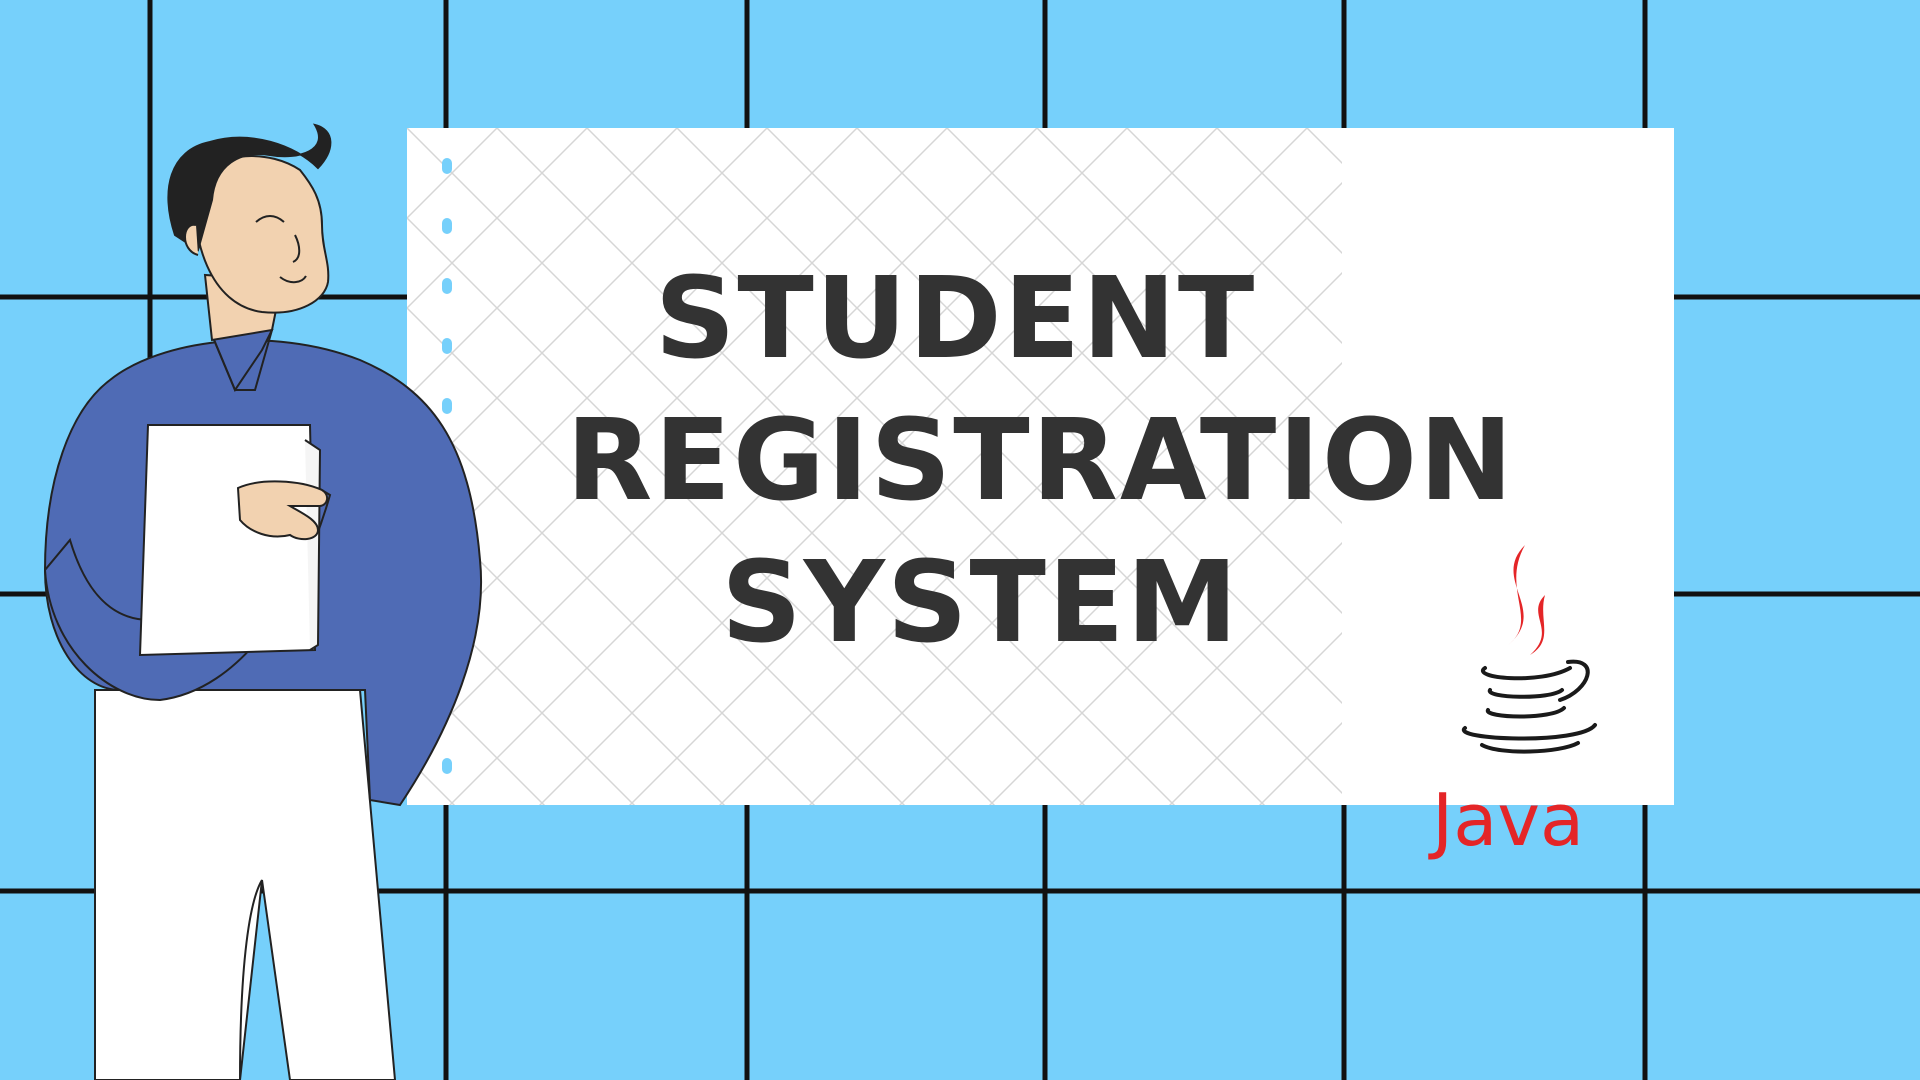 Image resolution: width=1920 pixels, height=1080 pixels. I want to click on java-coffee-cup-icon, so click(1529, 649).